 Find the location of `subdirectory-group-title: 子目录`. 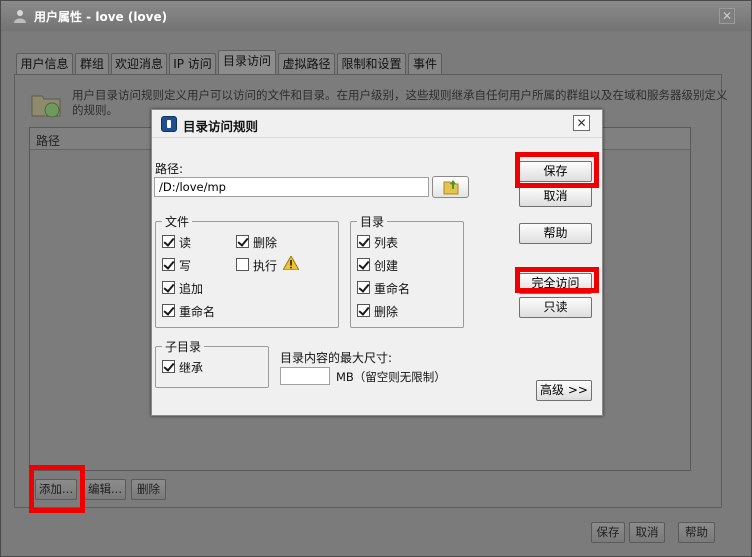

subdirectory-group-title: 子目录 is located at coordinates (183, 346).